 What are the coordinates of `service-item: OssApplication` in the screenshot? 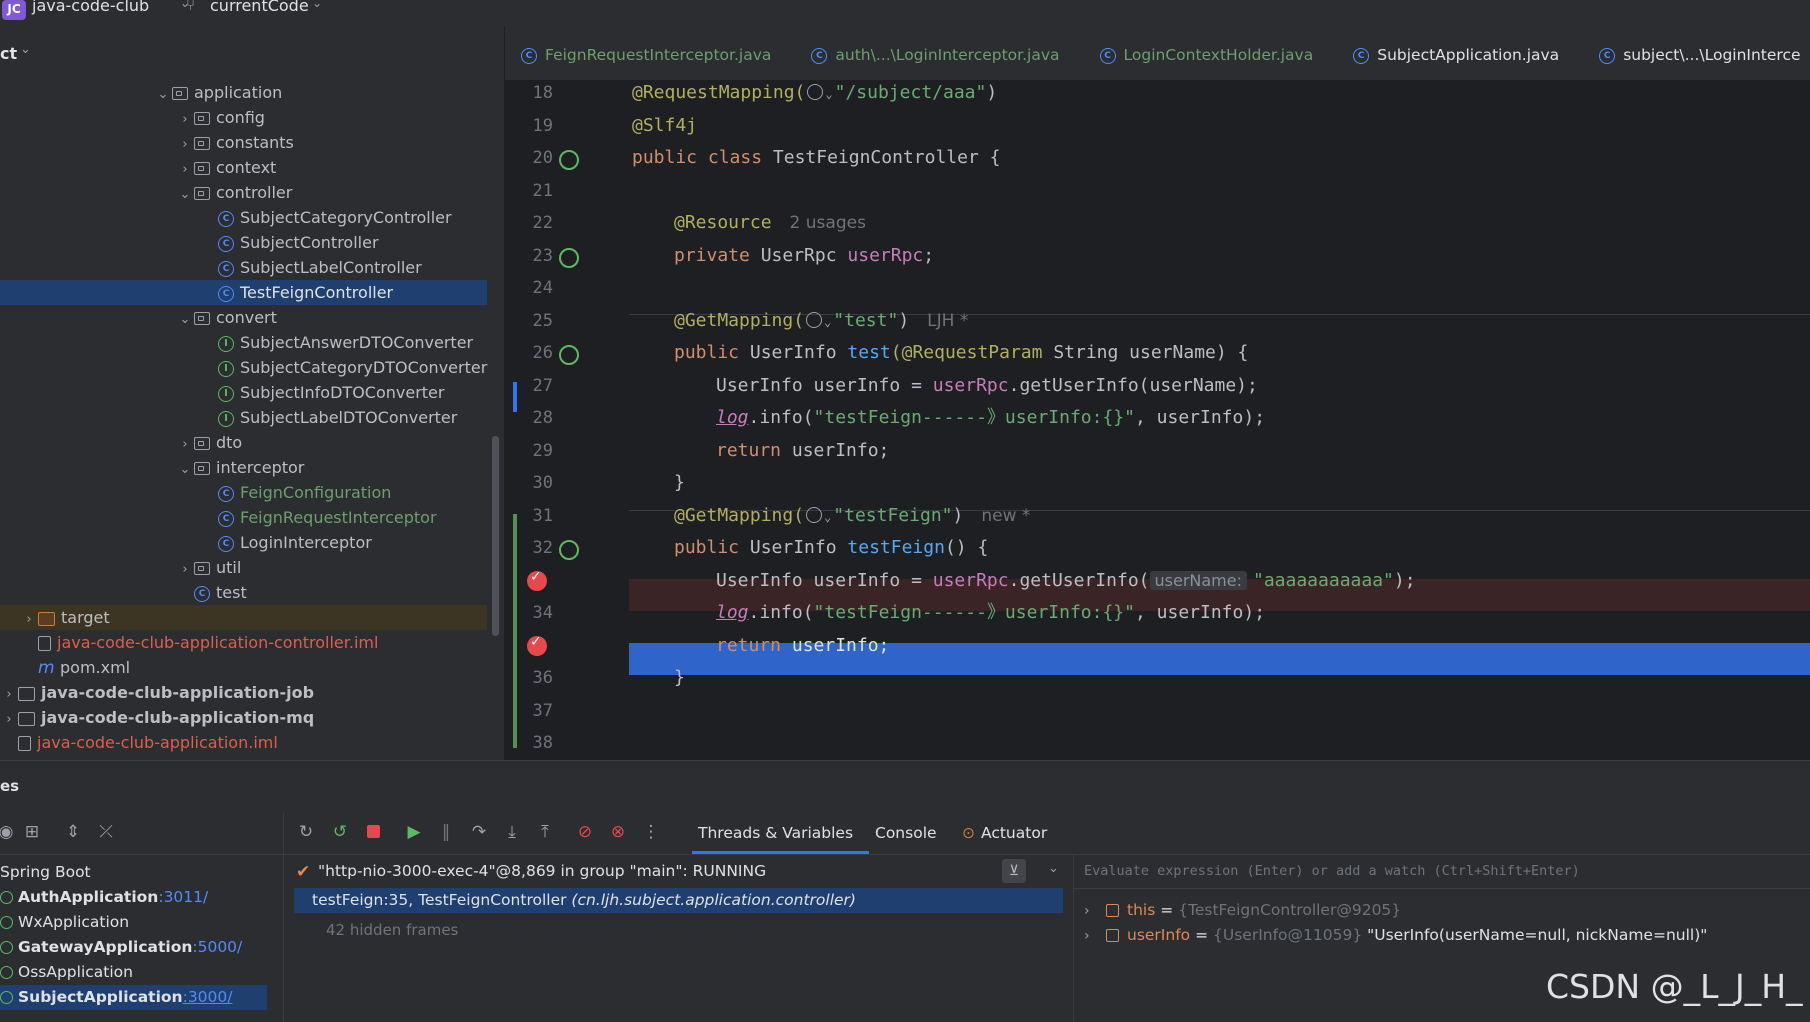 It's located at (66, 972).